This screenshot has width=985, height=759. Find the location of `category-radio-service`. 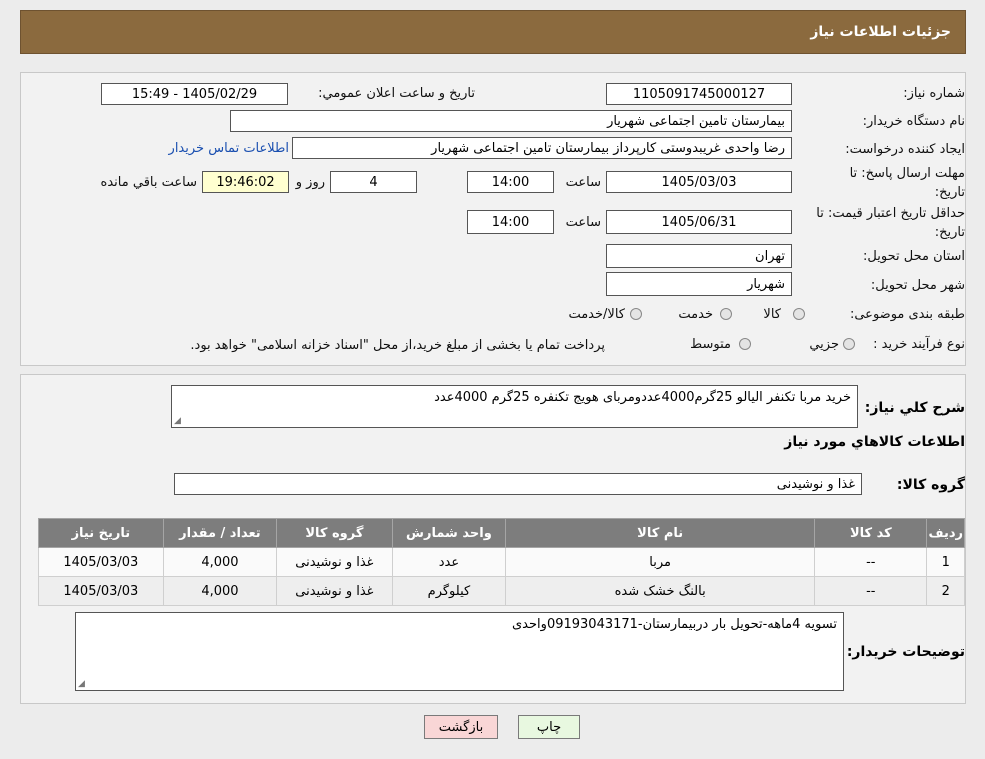

category-radio-service is located at coordinates (726, 314).